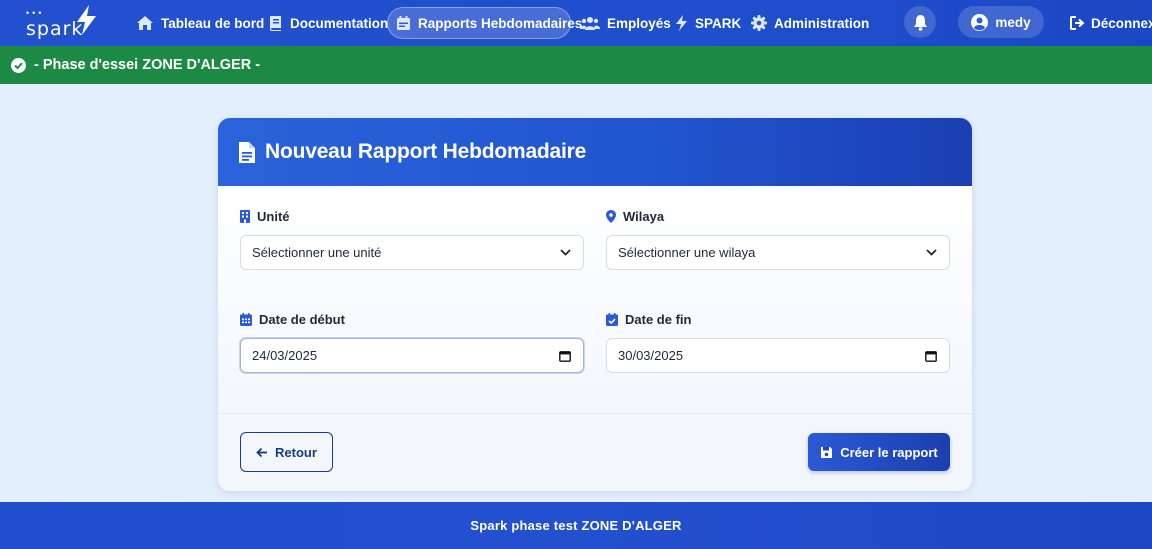  Describe the element at coordinates (147, 65) in the screenshot. I see `phase-banner-text: - Phase d'essei ZONE D'ALGER -` at that location.